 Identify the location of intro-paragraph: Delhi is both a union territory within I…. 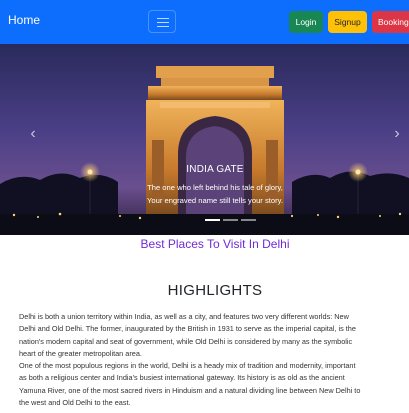
(214, 336).